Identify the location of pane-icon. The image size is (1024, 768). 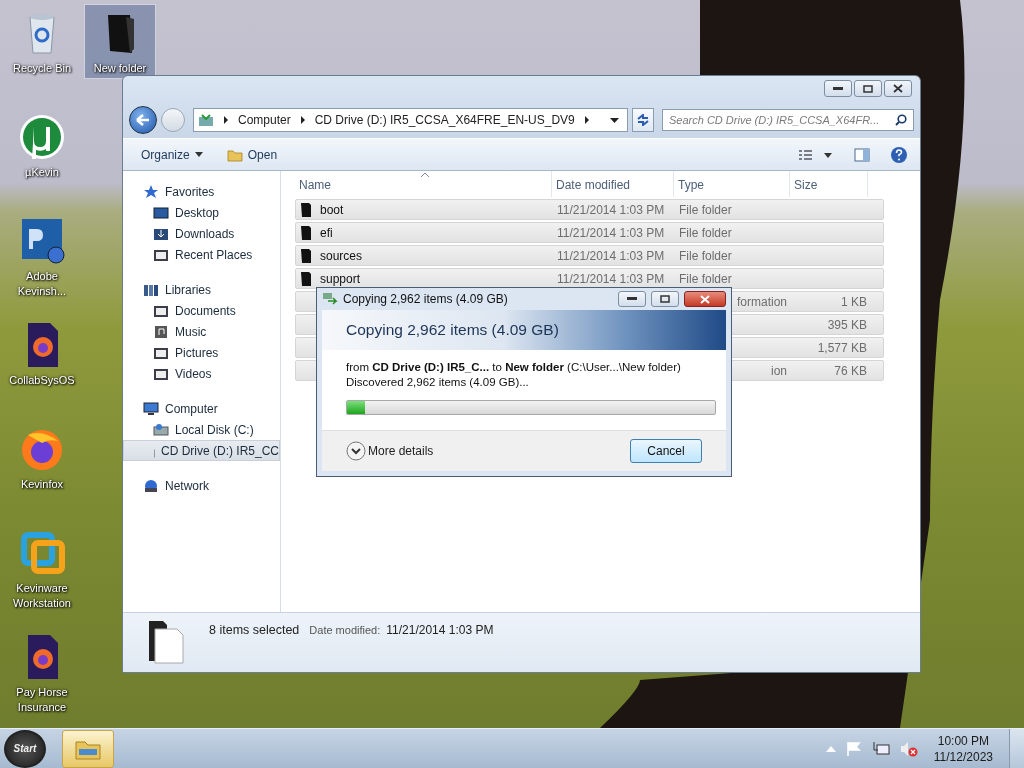
(862, 154).